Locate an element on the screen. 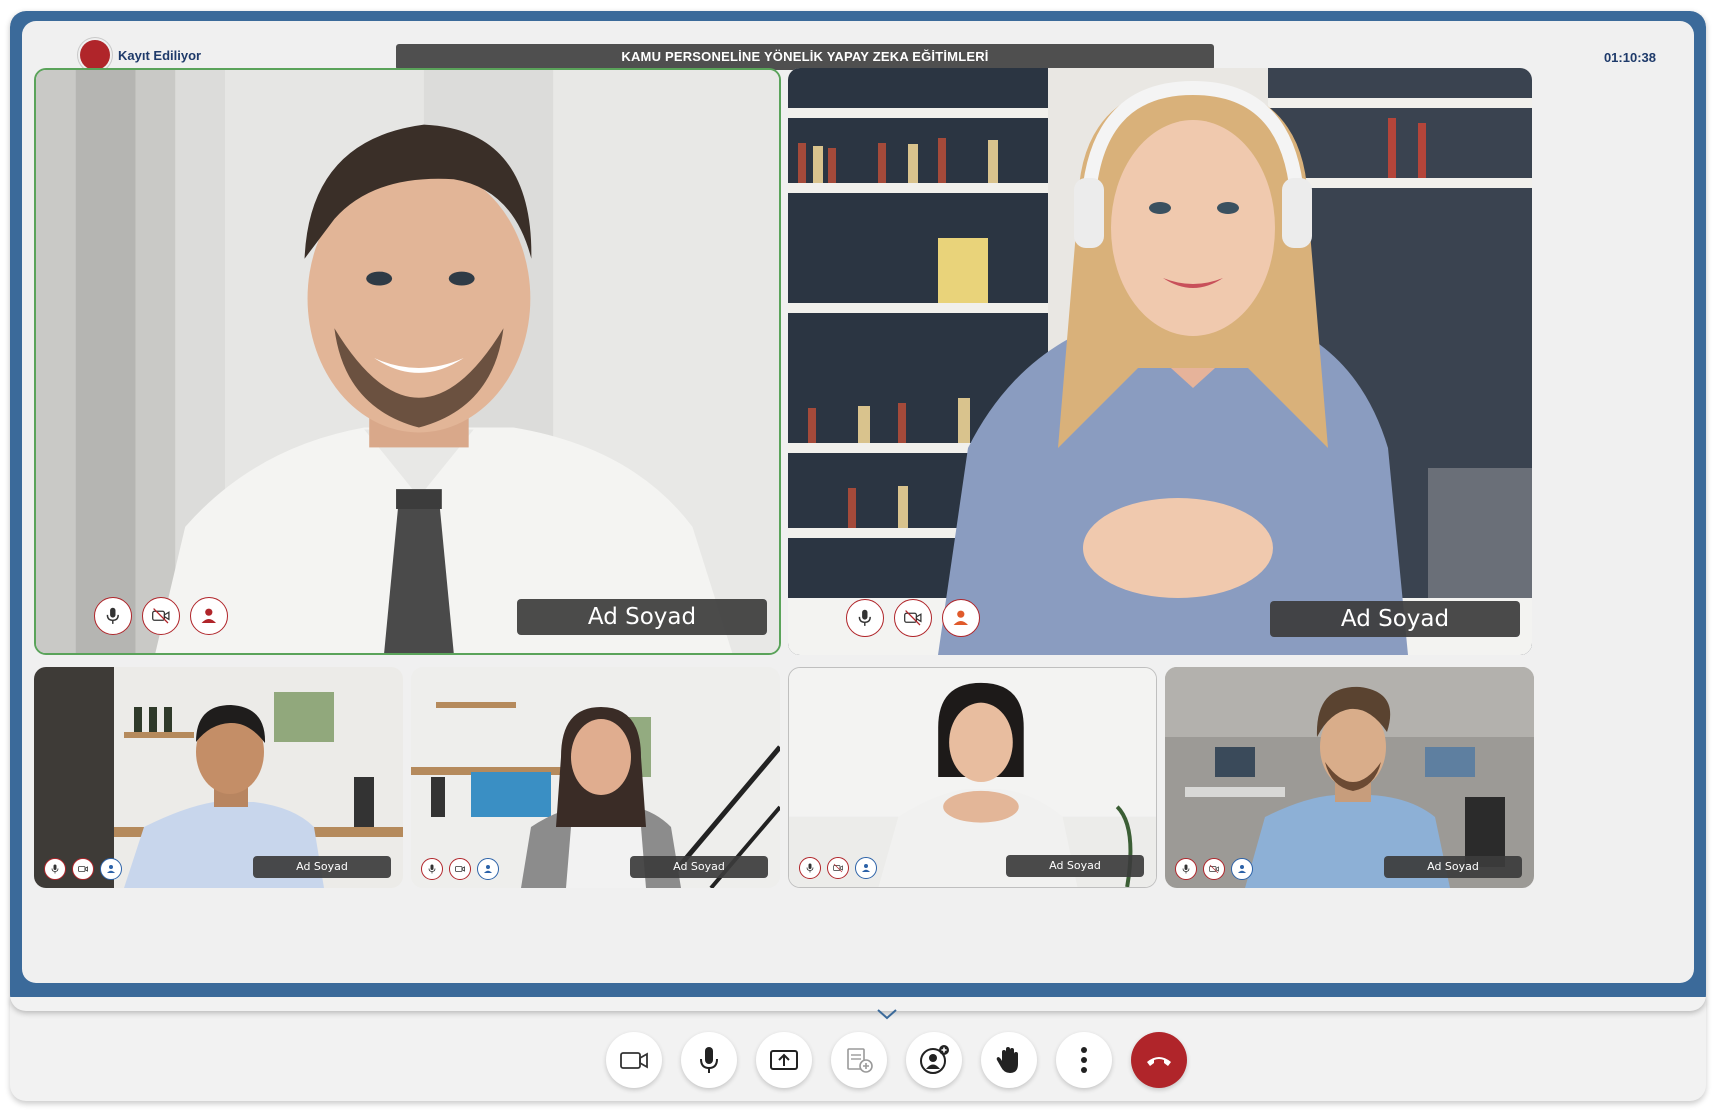  add-participant-icon is located at coordinates (934, 1059).